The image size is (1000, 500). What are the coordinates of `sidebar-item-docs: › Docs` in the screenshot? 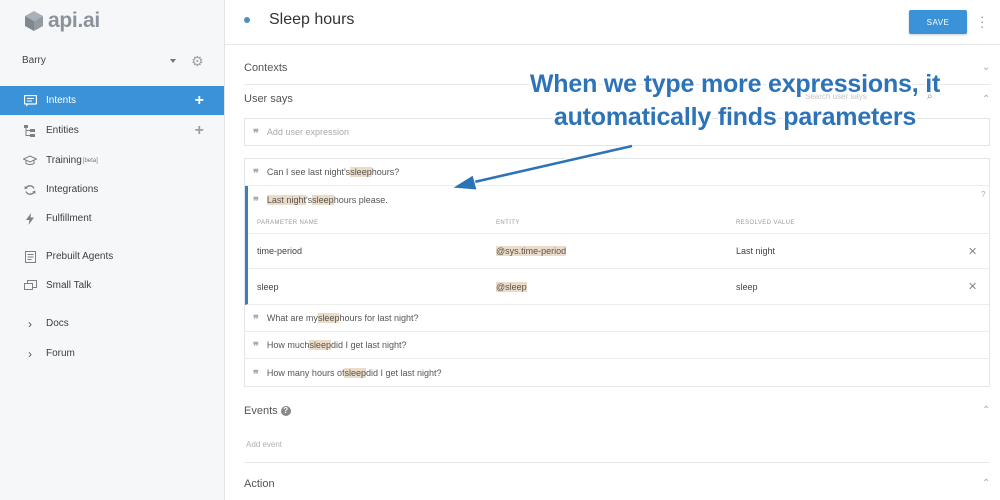 It's located at (112, 323).